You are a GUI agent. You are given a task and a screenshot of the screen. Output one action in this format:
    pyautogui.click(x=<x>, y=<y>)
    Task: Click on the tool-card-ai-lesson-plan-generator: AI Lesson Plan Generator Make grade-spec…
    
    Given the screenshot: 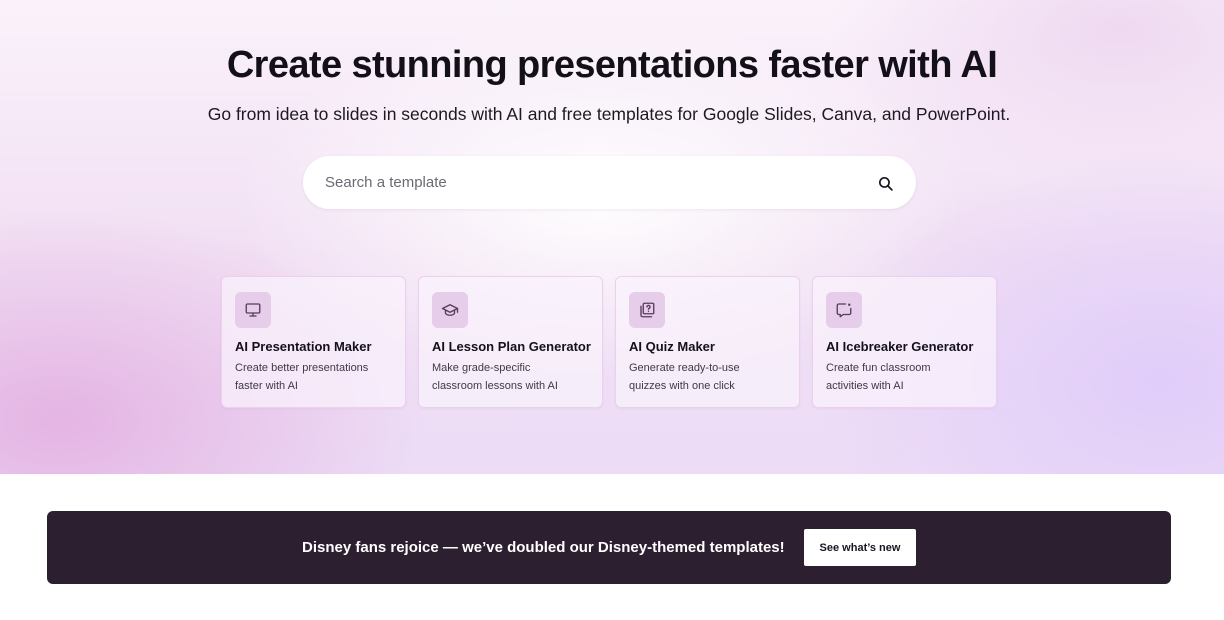 What is the action you would take?
    pyautogui.click(x=510, y=342)
    